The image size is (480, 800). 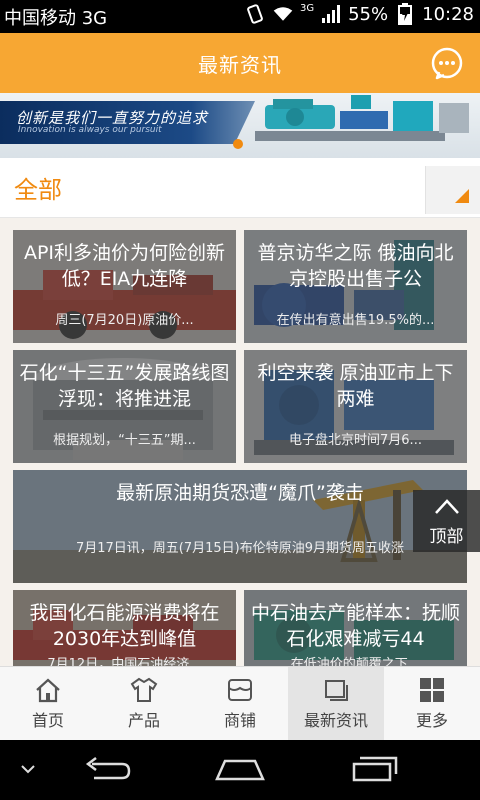 What do you see at coordinates (362, 118) in the screenshot?
I see `pump-machine-image` at bounding box center [362, 118].